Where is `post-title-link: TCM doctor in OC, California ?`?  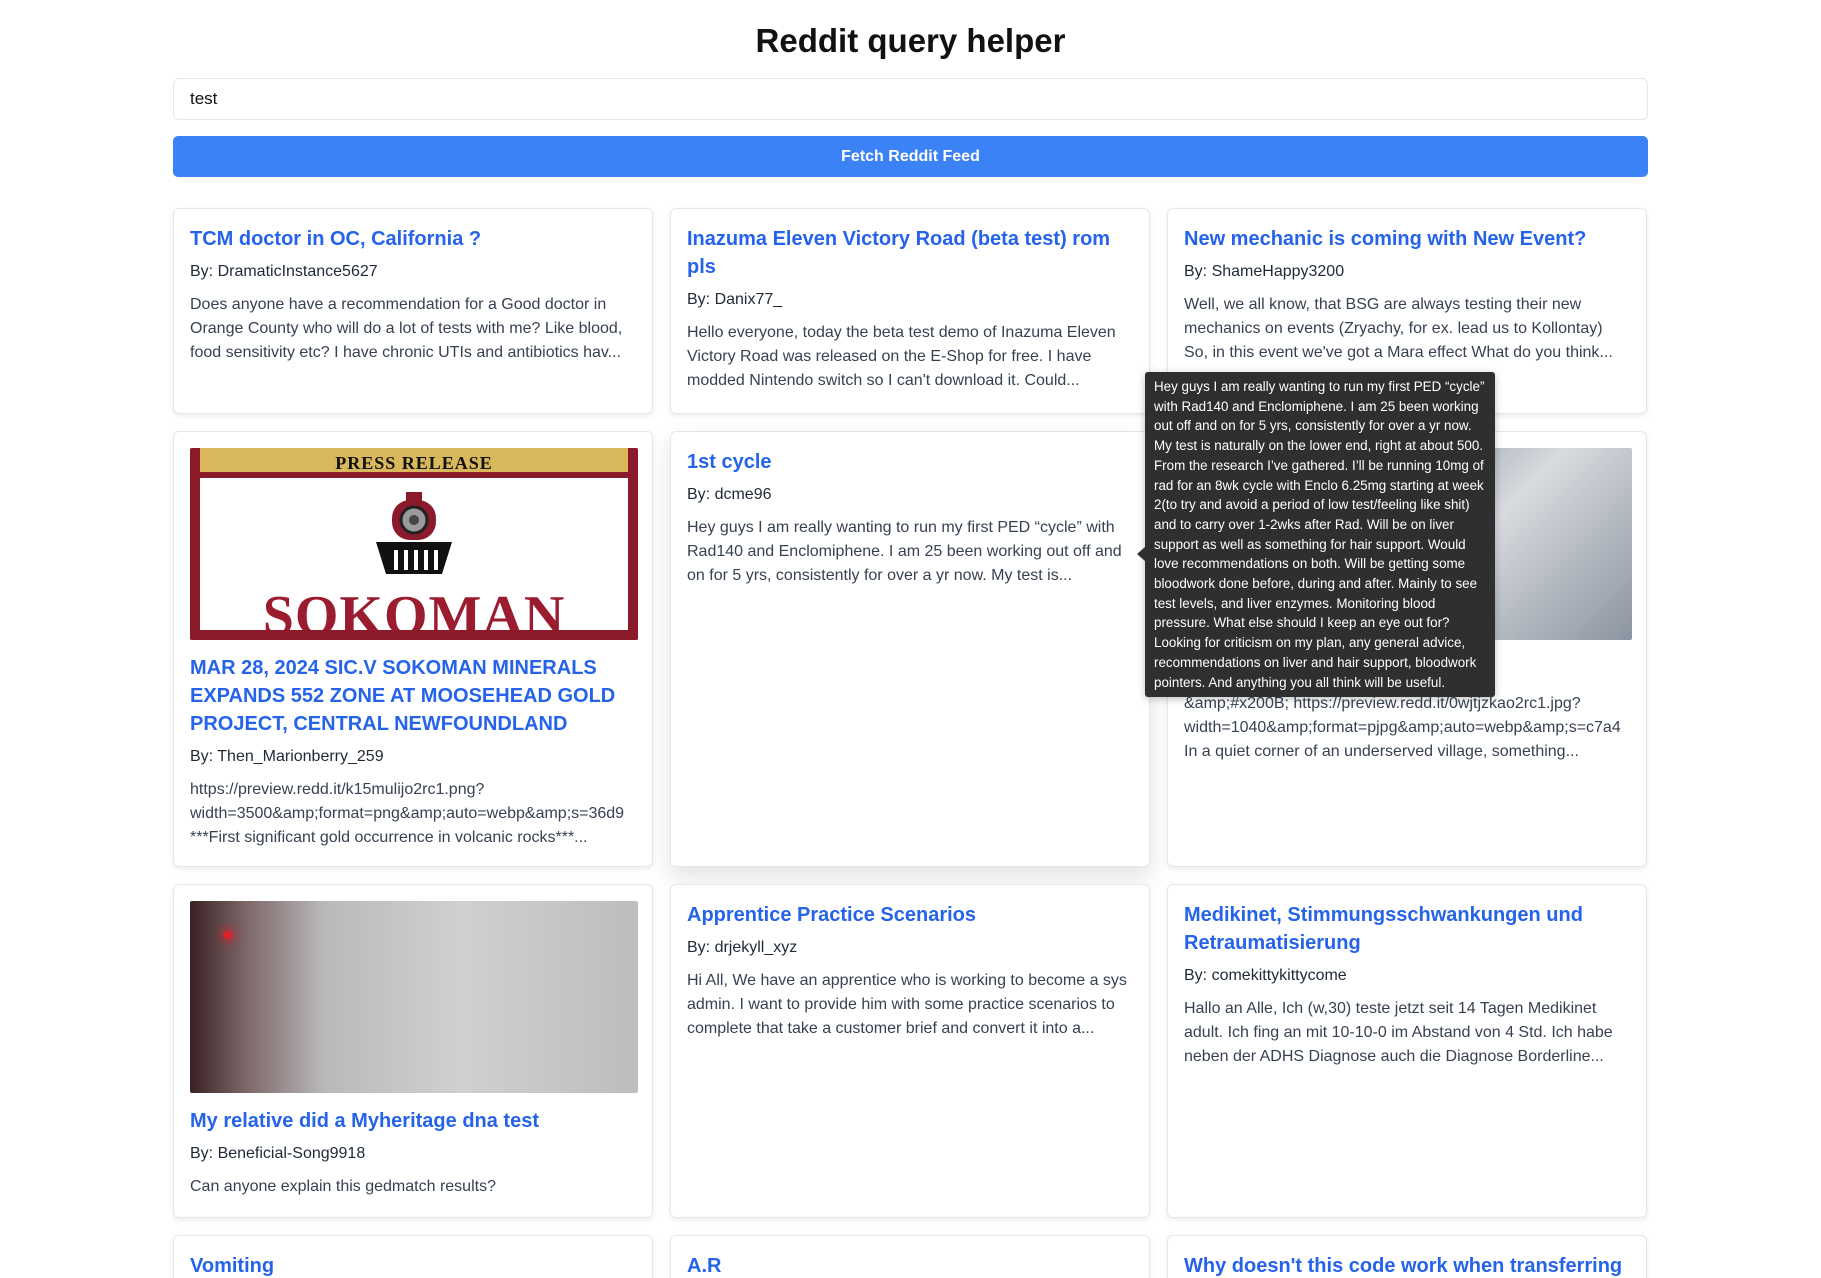 post-title-link: TCM doctor in OC, California ? is located at coordinates (413, 239).